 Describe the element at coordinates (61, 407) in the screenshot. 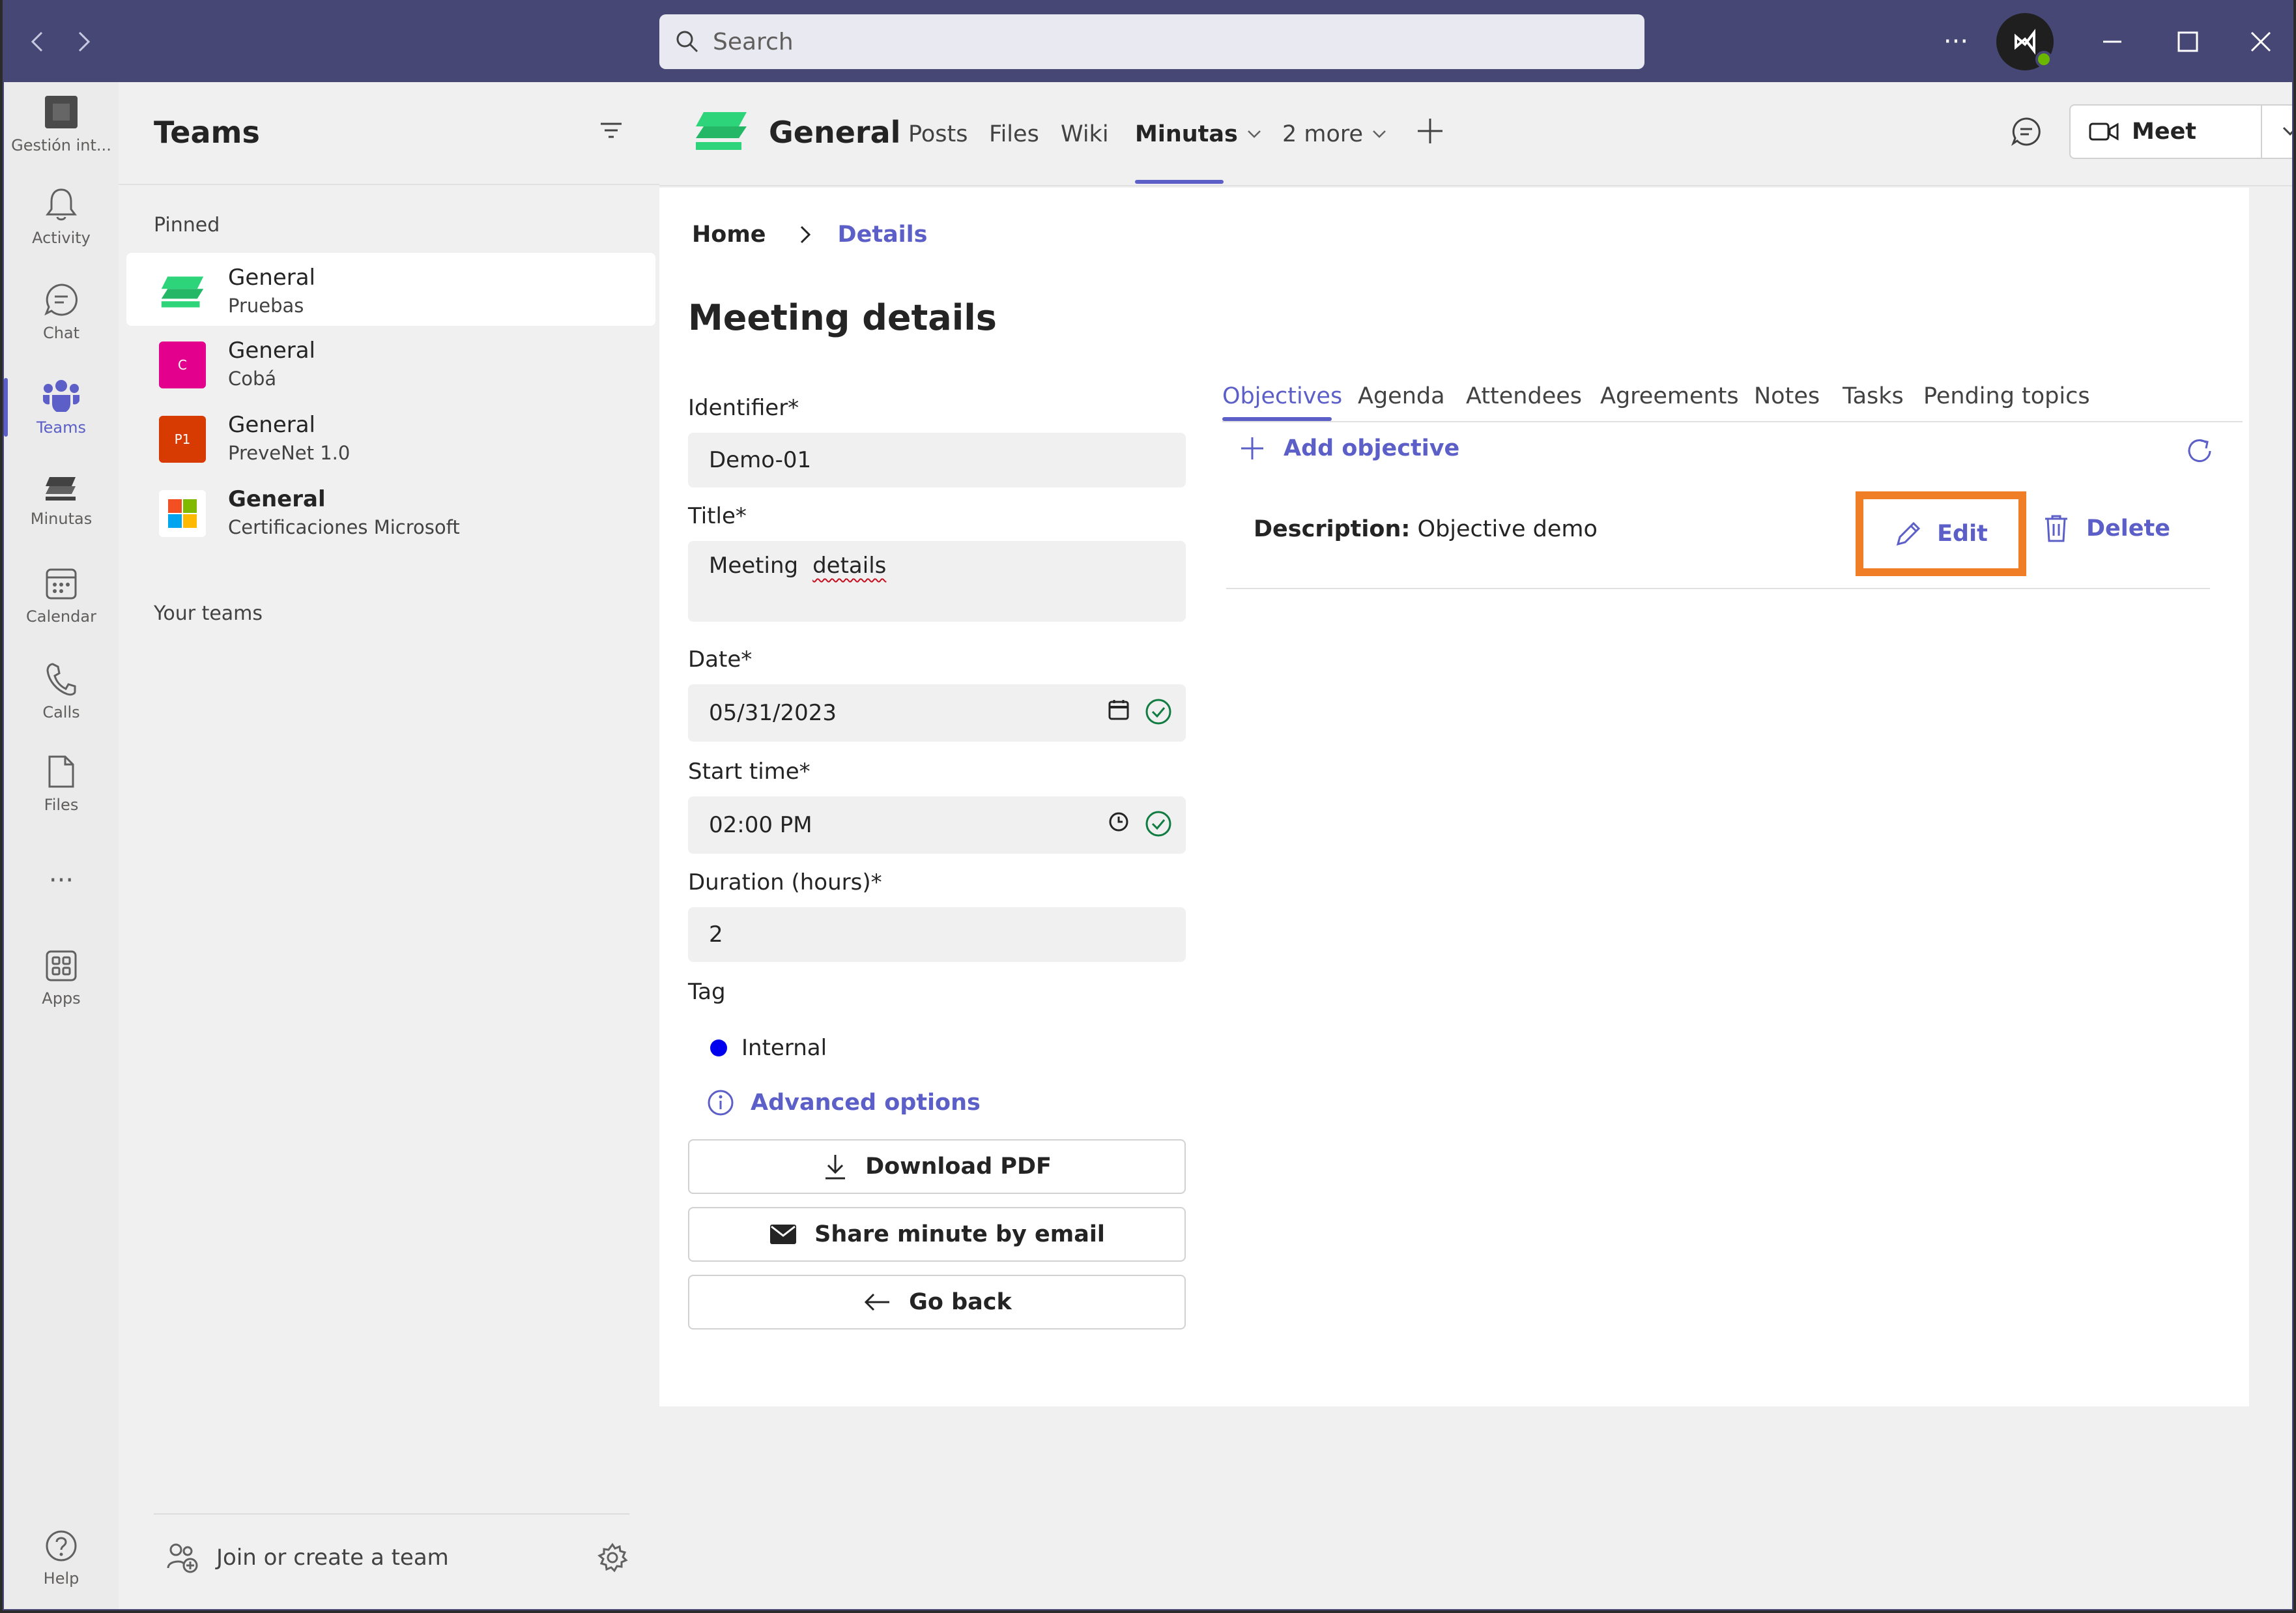

I see `rail-item-teams: Teams` at that location.